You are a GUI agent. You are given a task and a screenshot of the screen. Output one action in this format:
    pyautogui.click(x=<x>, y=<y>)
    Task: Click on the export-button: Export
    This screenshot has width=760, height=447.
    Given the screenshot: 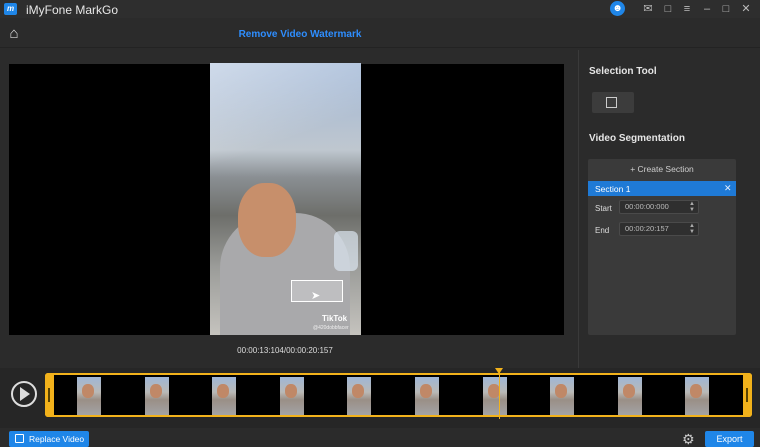 What is the action you would take?
    pyautogui.click(x=729, y=439)
    